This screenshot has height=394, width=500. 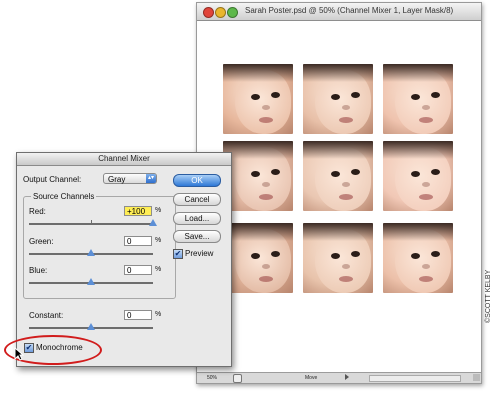 What do you see at coordinates (311, 378) in the screenshot?
I see `status-label: Move` at bounding box center [311, 378].